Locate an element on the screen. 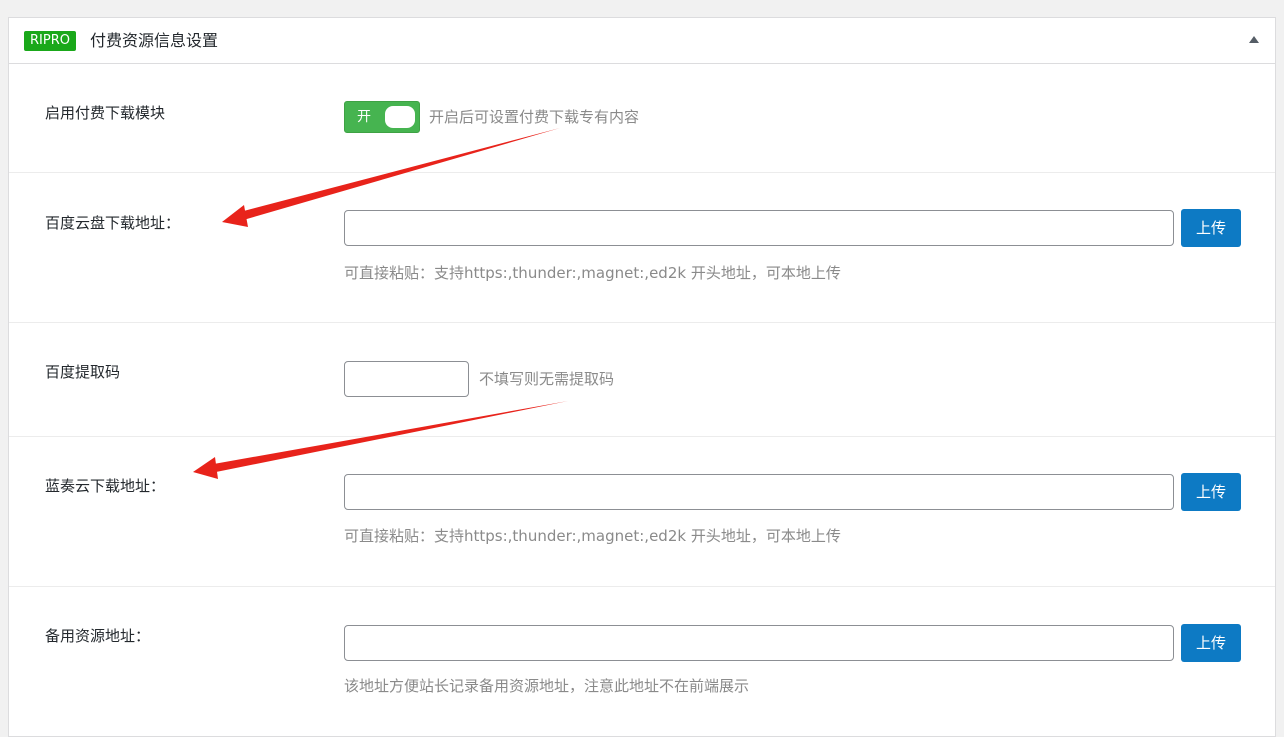 Image resolution: width=1284 pixels, height=737 pixels. baidu-code-label: 百度提取码 is located at coordinates (83, 372).